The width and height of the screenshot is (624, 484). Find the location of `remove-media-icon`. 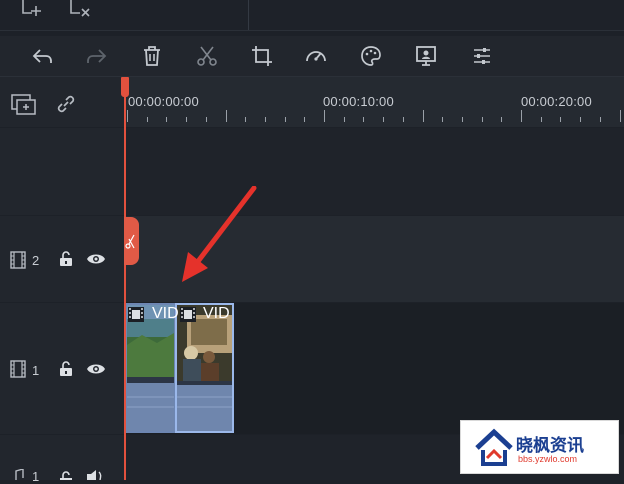

remove-media-icon is located at coordinates (80, 10).